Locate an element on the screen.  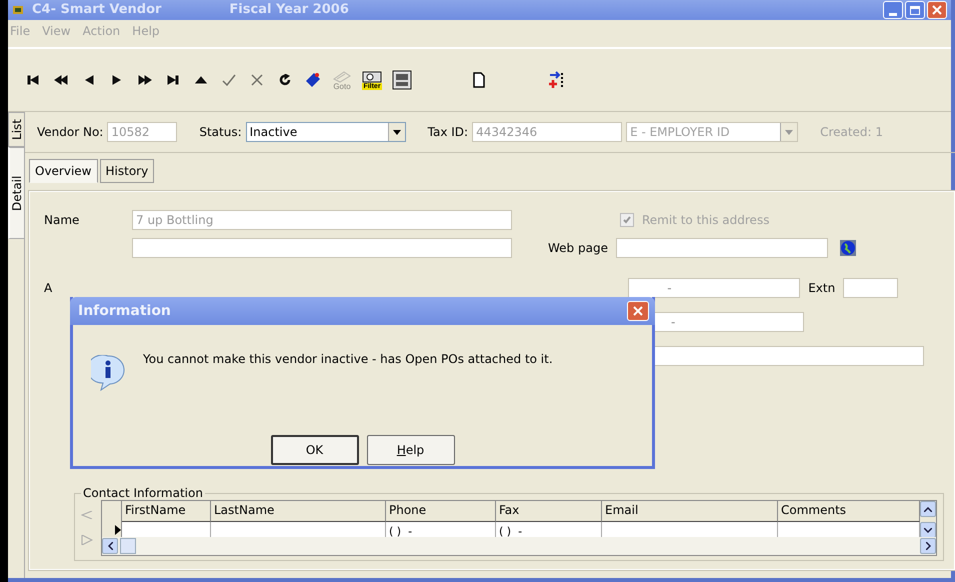
scroll-thumb is located at coordinates (128, 546).